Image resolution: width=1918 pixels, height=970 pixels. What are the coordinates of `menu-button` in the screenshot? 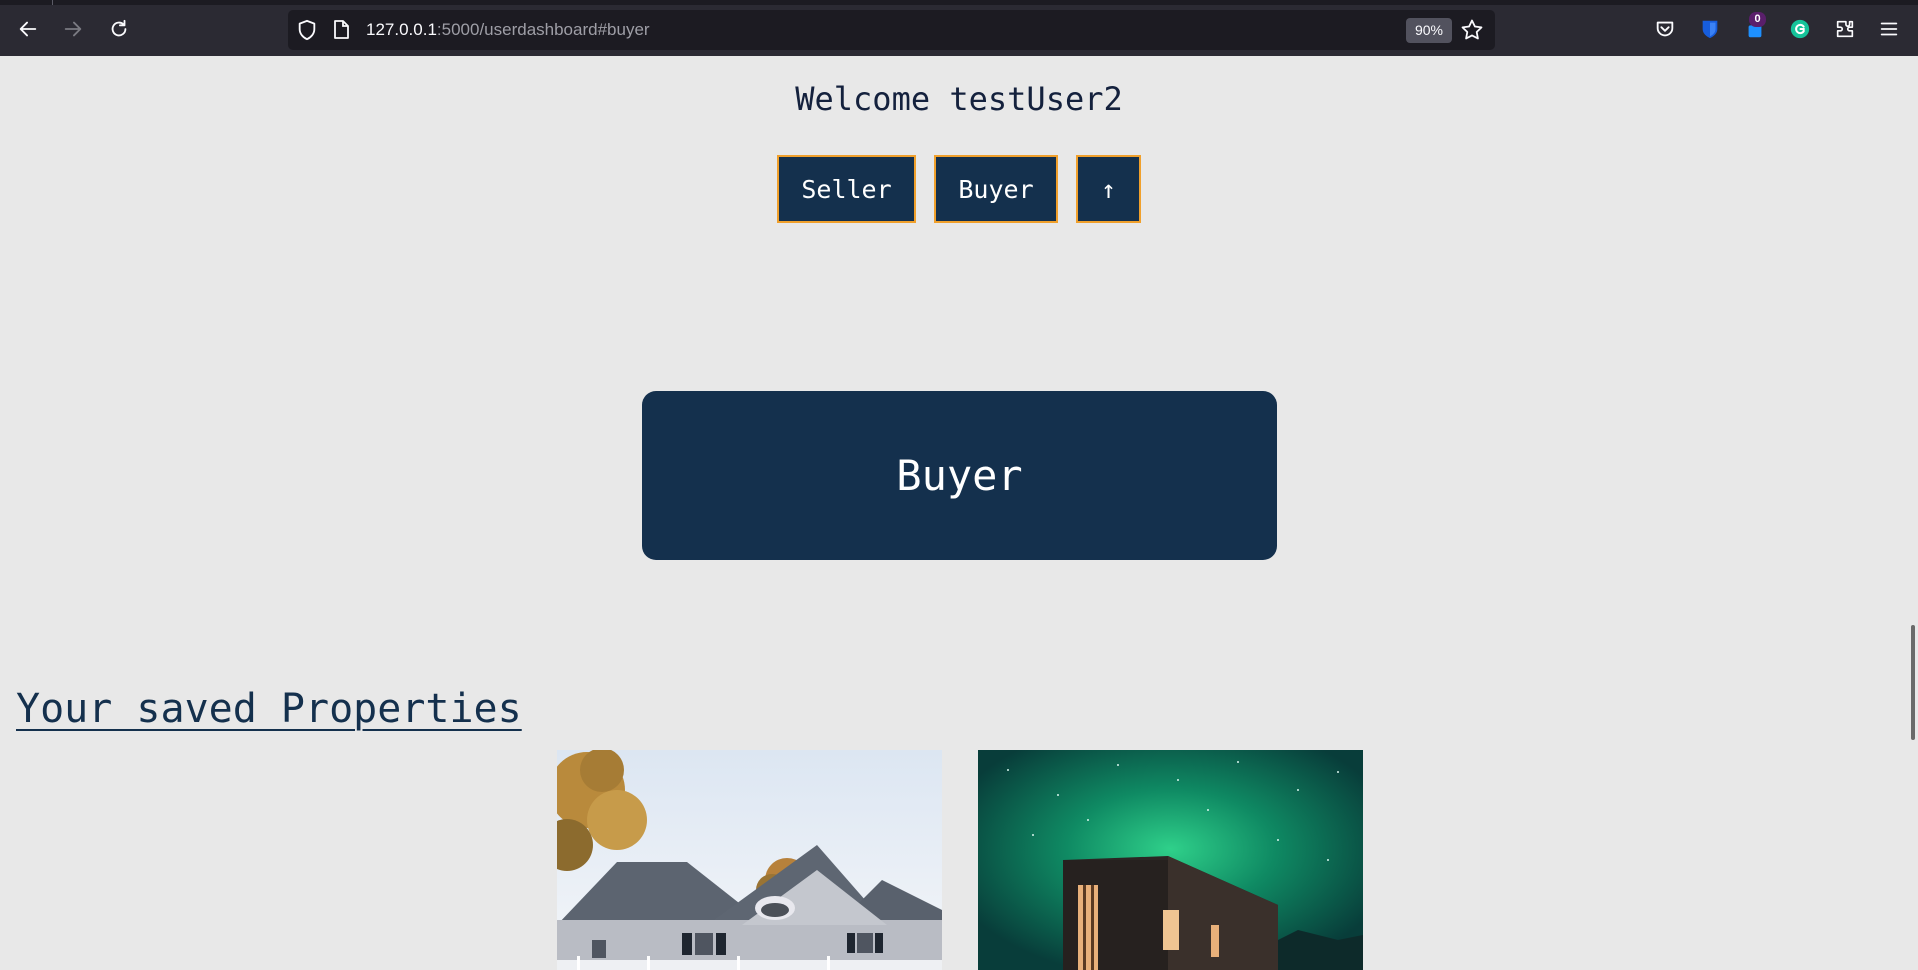 It's located at (1889, 29).